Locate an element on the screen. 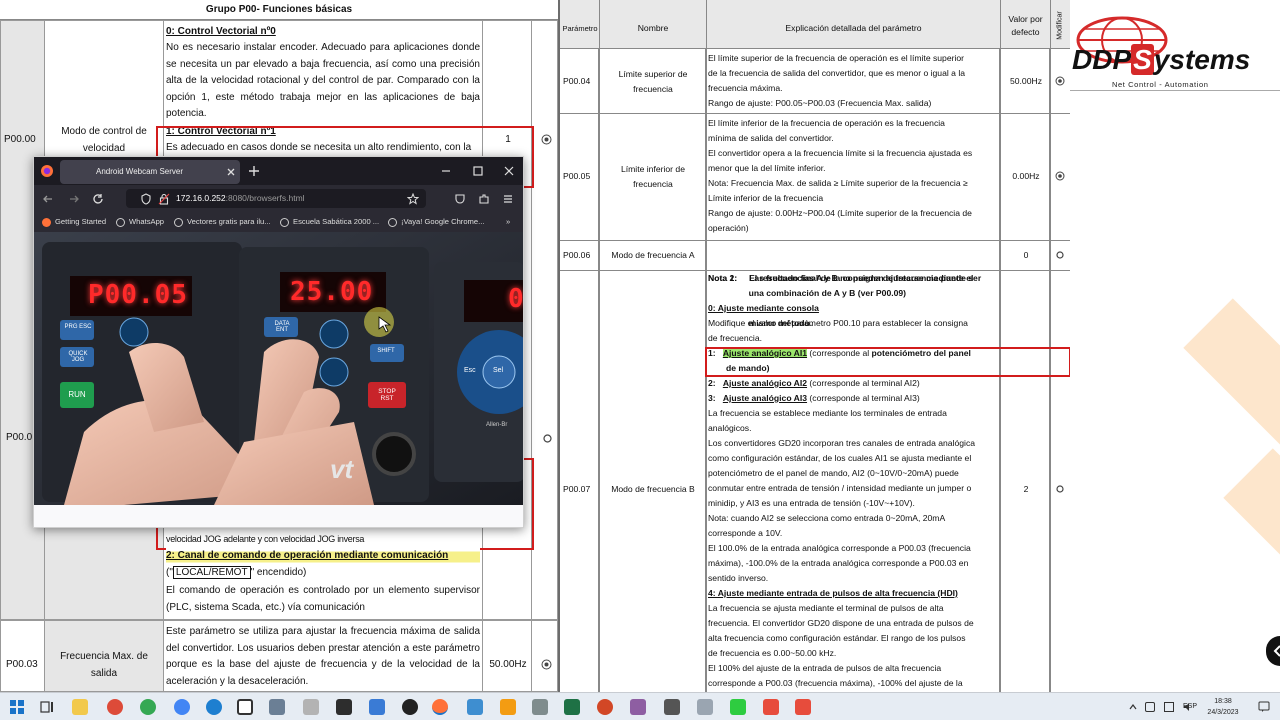  default-p0007: 2 is located at coordinates (1026, 489).